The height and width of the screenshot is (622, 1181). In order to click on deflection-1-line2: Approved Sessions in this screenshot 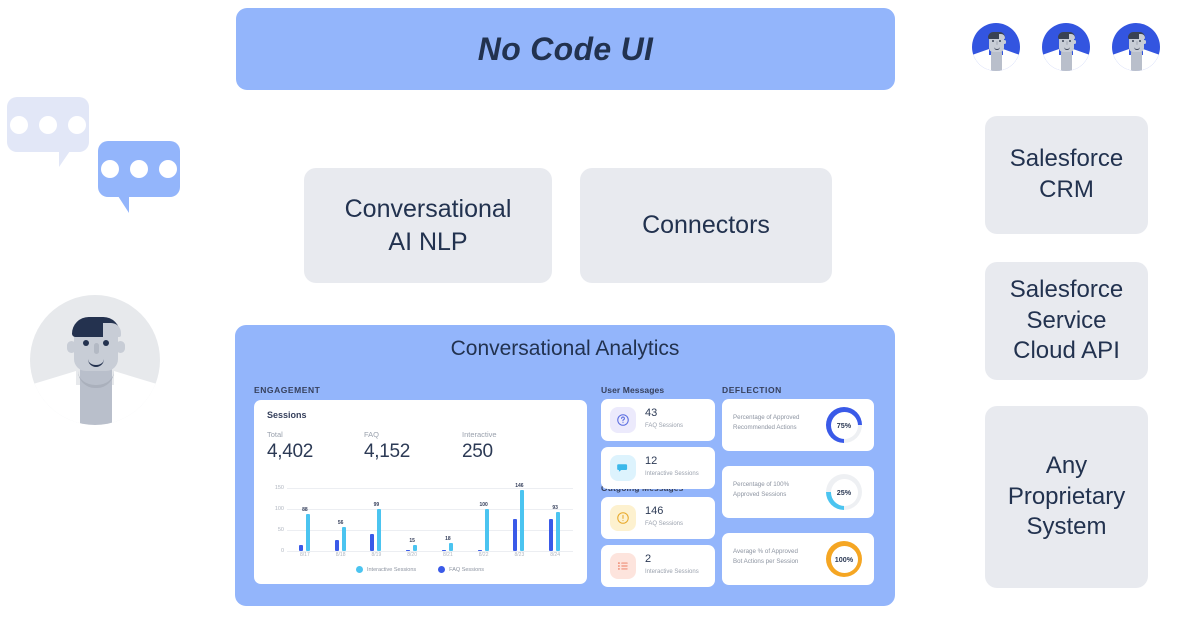, I will do `click(760, 494)`.